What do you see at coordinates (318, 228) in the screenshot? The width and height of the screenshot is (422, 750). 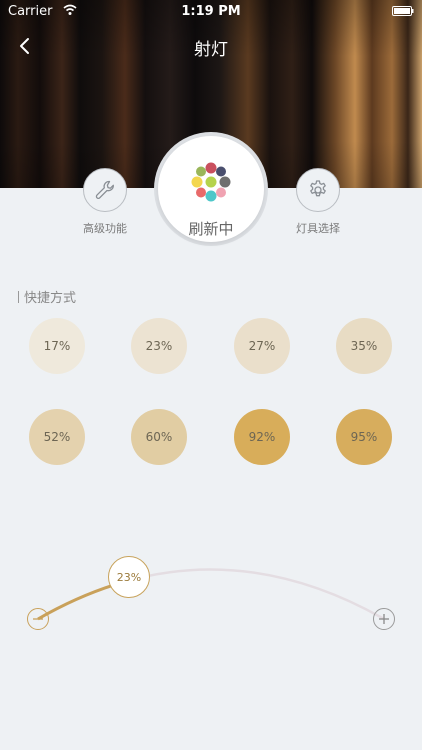 I see `fixture-select-label: 灯具选择` at bounding box center [318, 228].